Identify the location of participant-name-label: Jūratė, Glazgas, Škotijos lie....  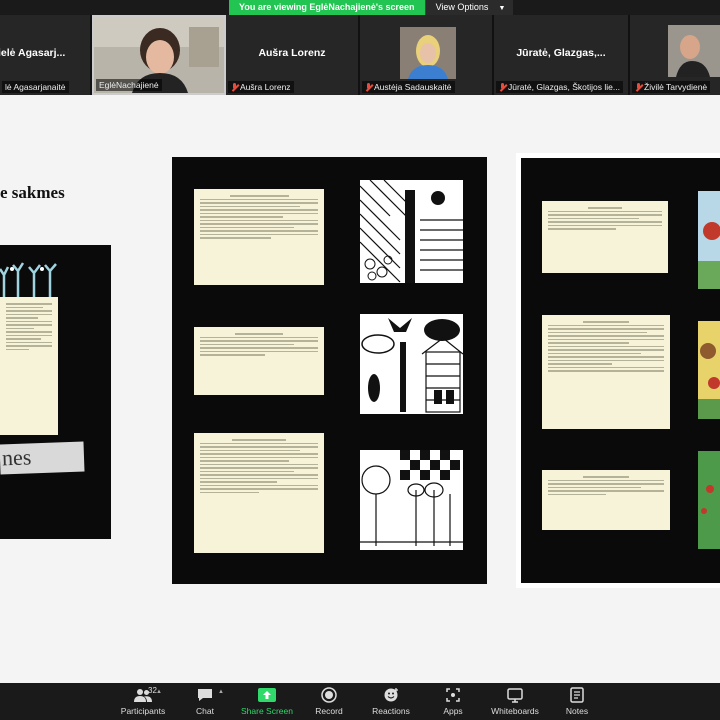
(559, 87).